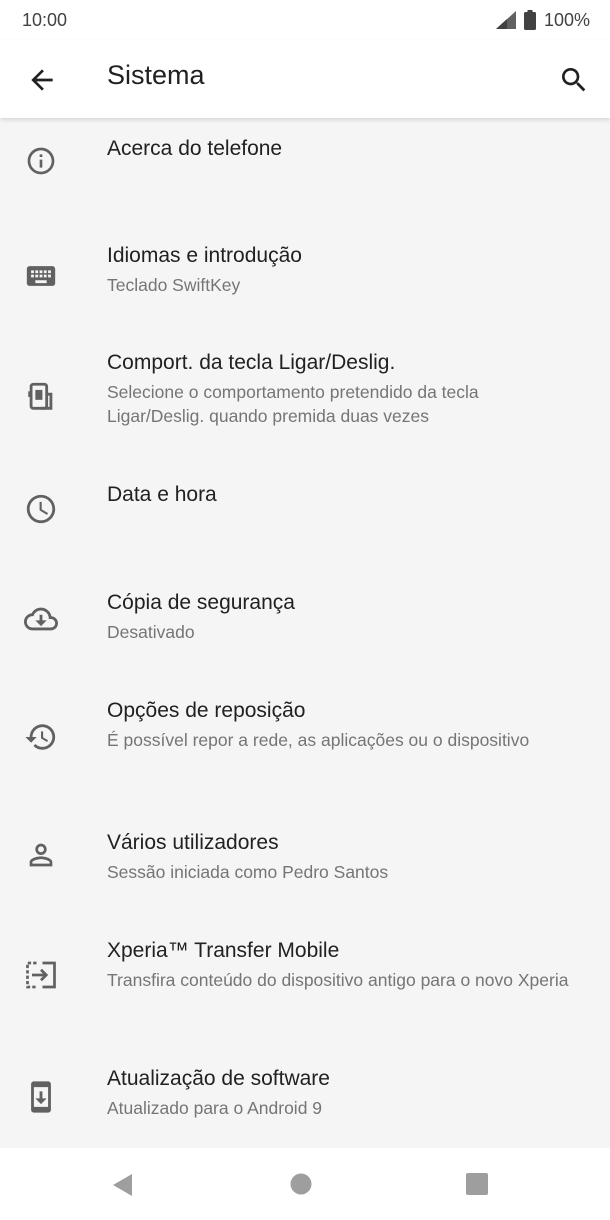 This screenshot has width=610, height=1220. I want to click on system-update-icon, so click(41, 1097).